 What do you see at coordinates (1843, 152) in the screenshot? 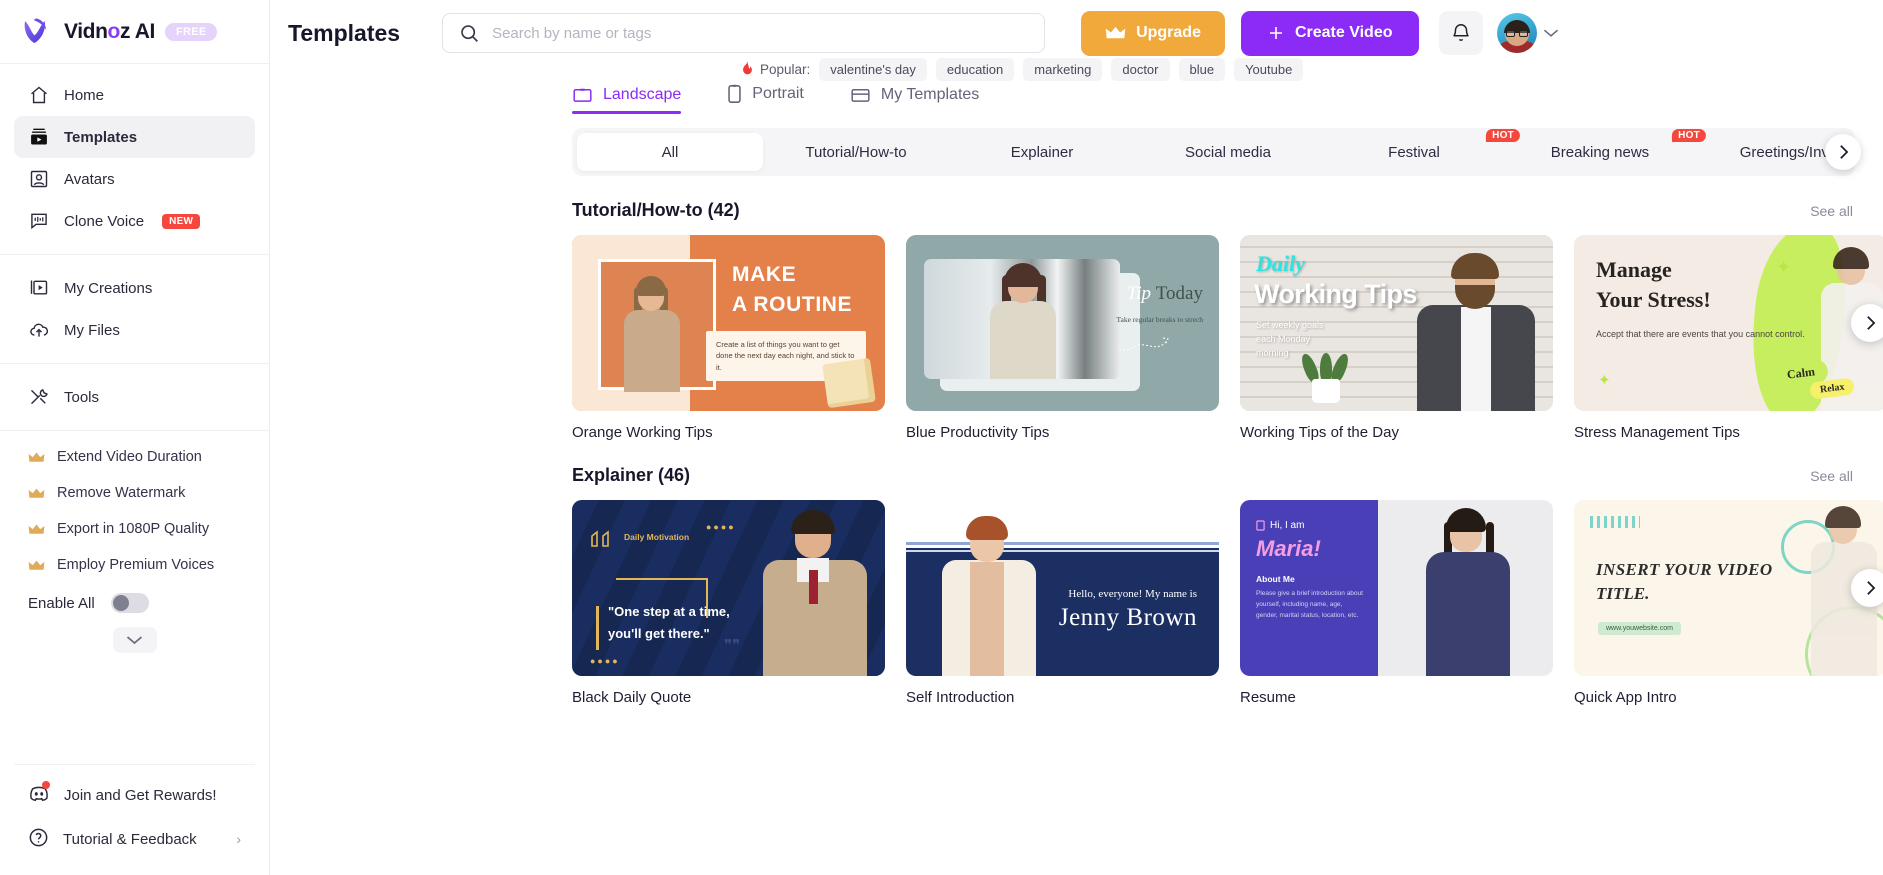
I see `category-next-button` at bounding box center [1843, 152].